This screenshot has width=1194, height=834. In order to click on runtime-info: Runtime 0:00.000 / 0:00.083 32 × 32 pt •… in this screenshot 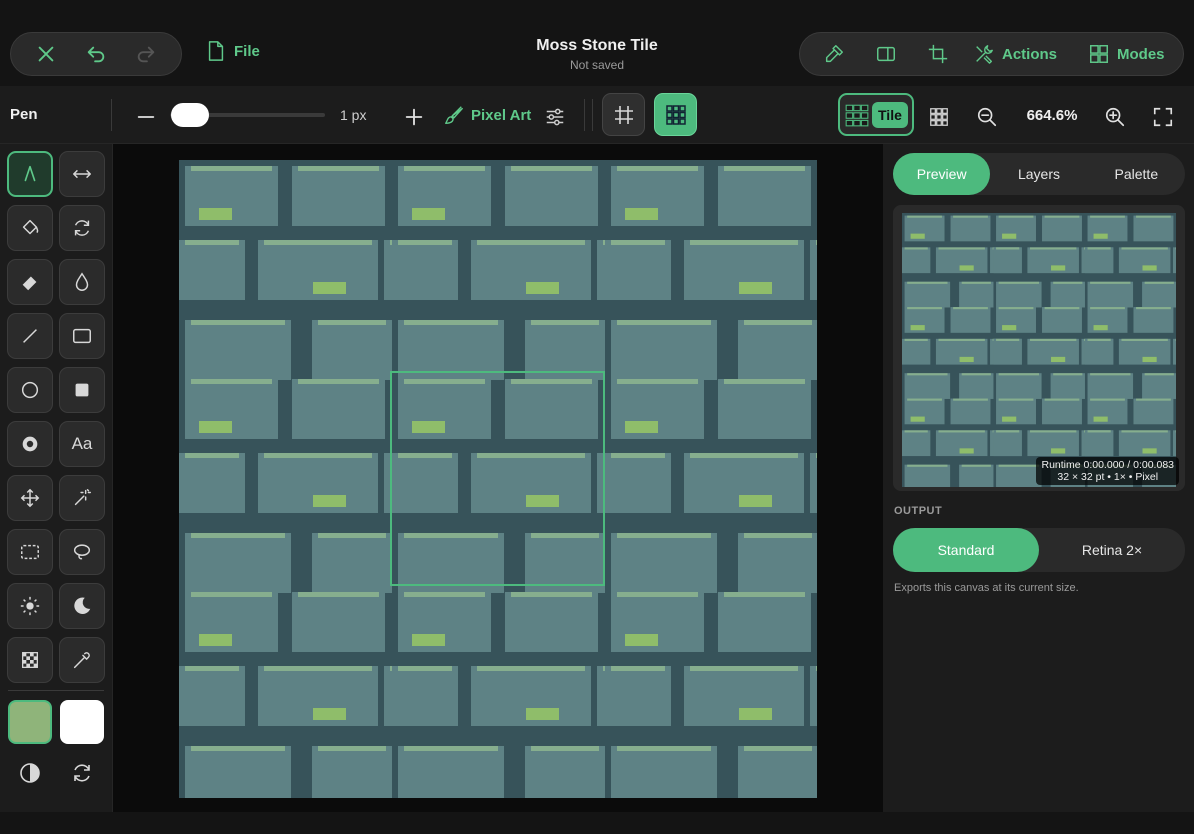, I will do `click(1107, 471)`.